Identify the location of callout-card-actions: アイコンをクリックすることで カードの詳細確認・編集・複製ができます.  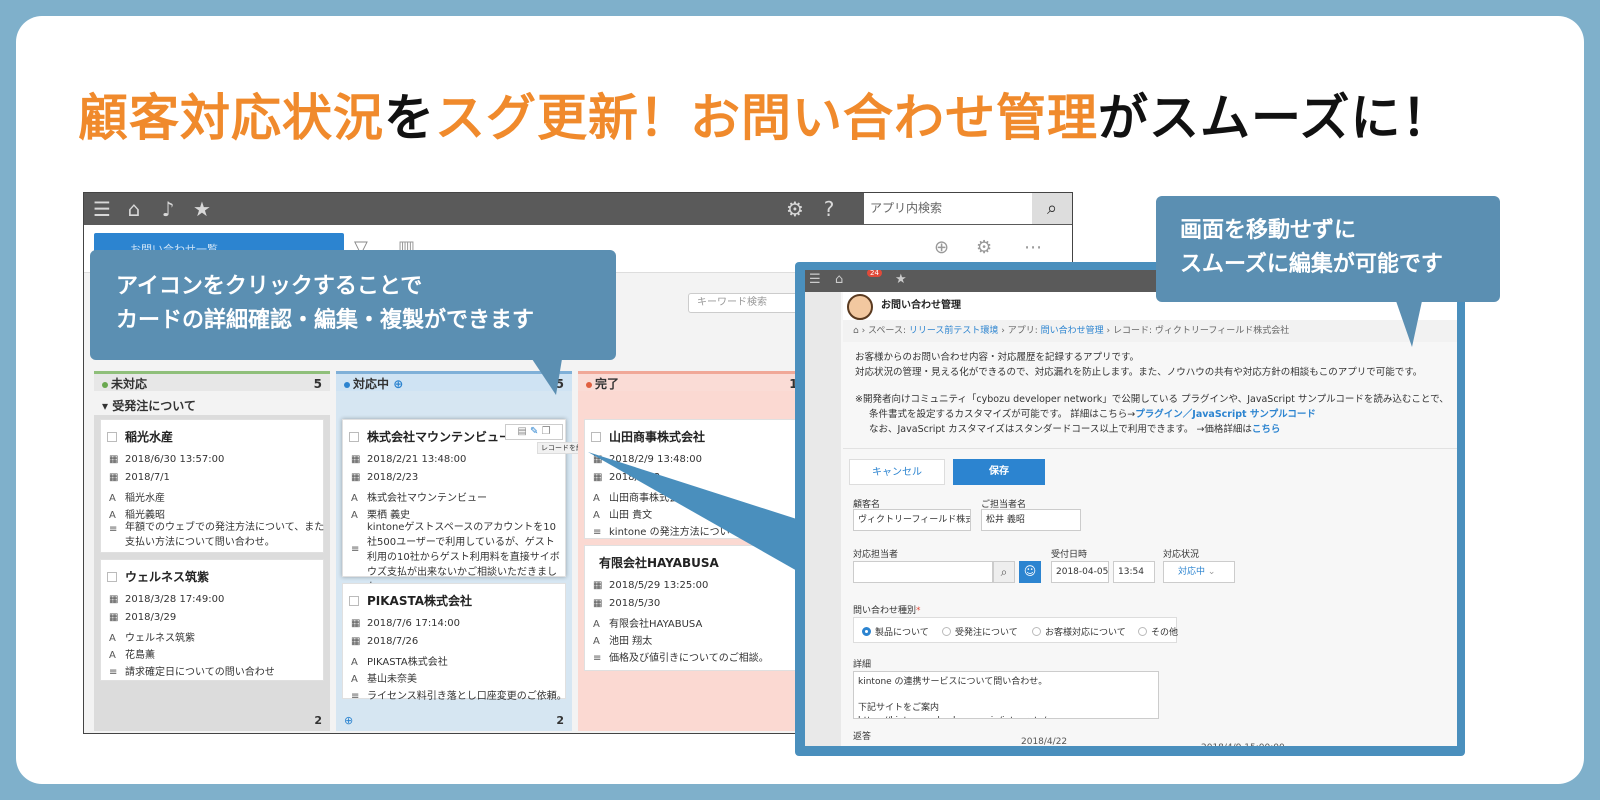
(353, 305).